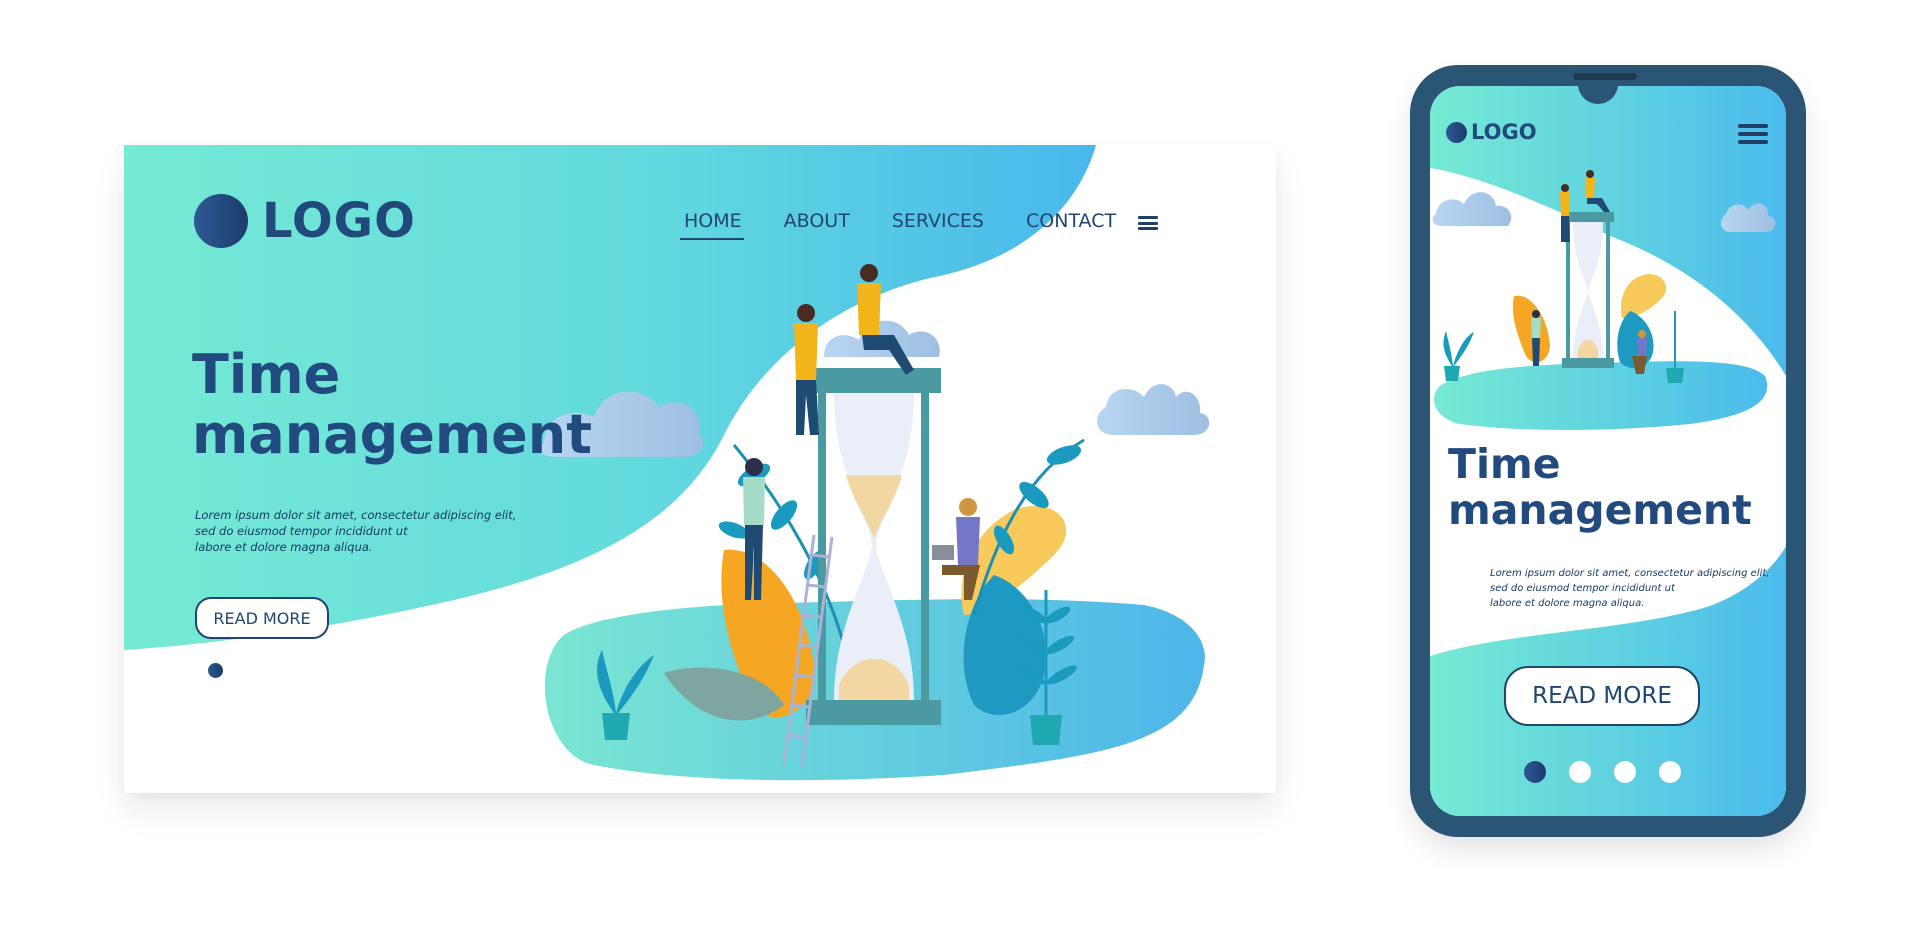 The width and height of the screenshot is (1920, 928). I want to click on nav-services: SERVICES, so click(938, 223).